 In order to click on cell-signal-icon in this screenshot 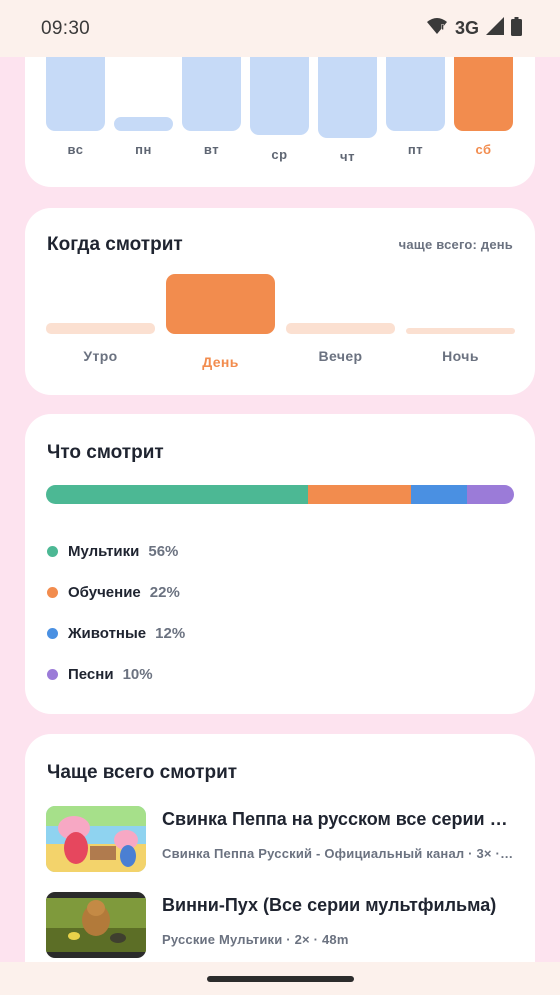, I will do `click(495, 28)`.